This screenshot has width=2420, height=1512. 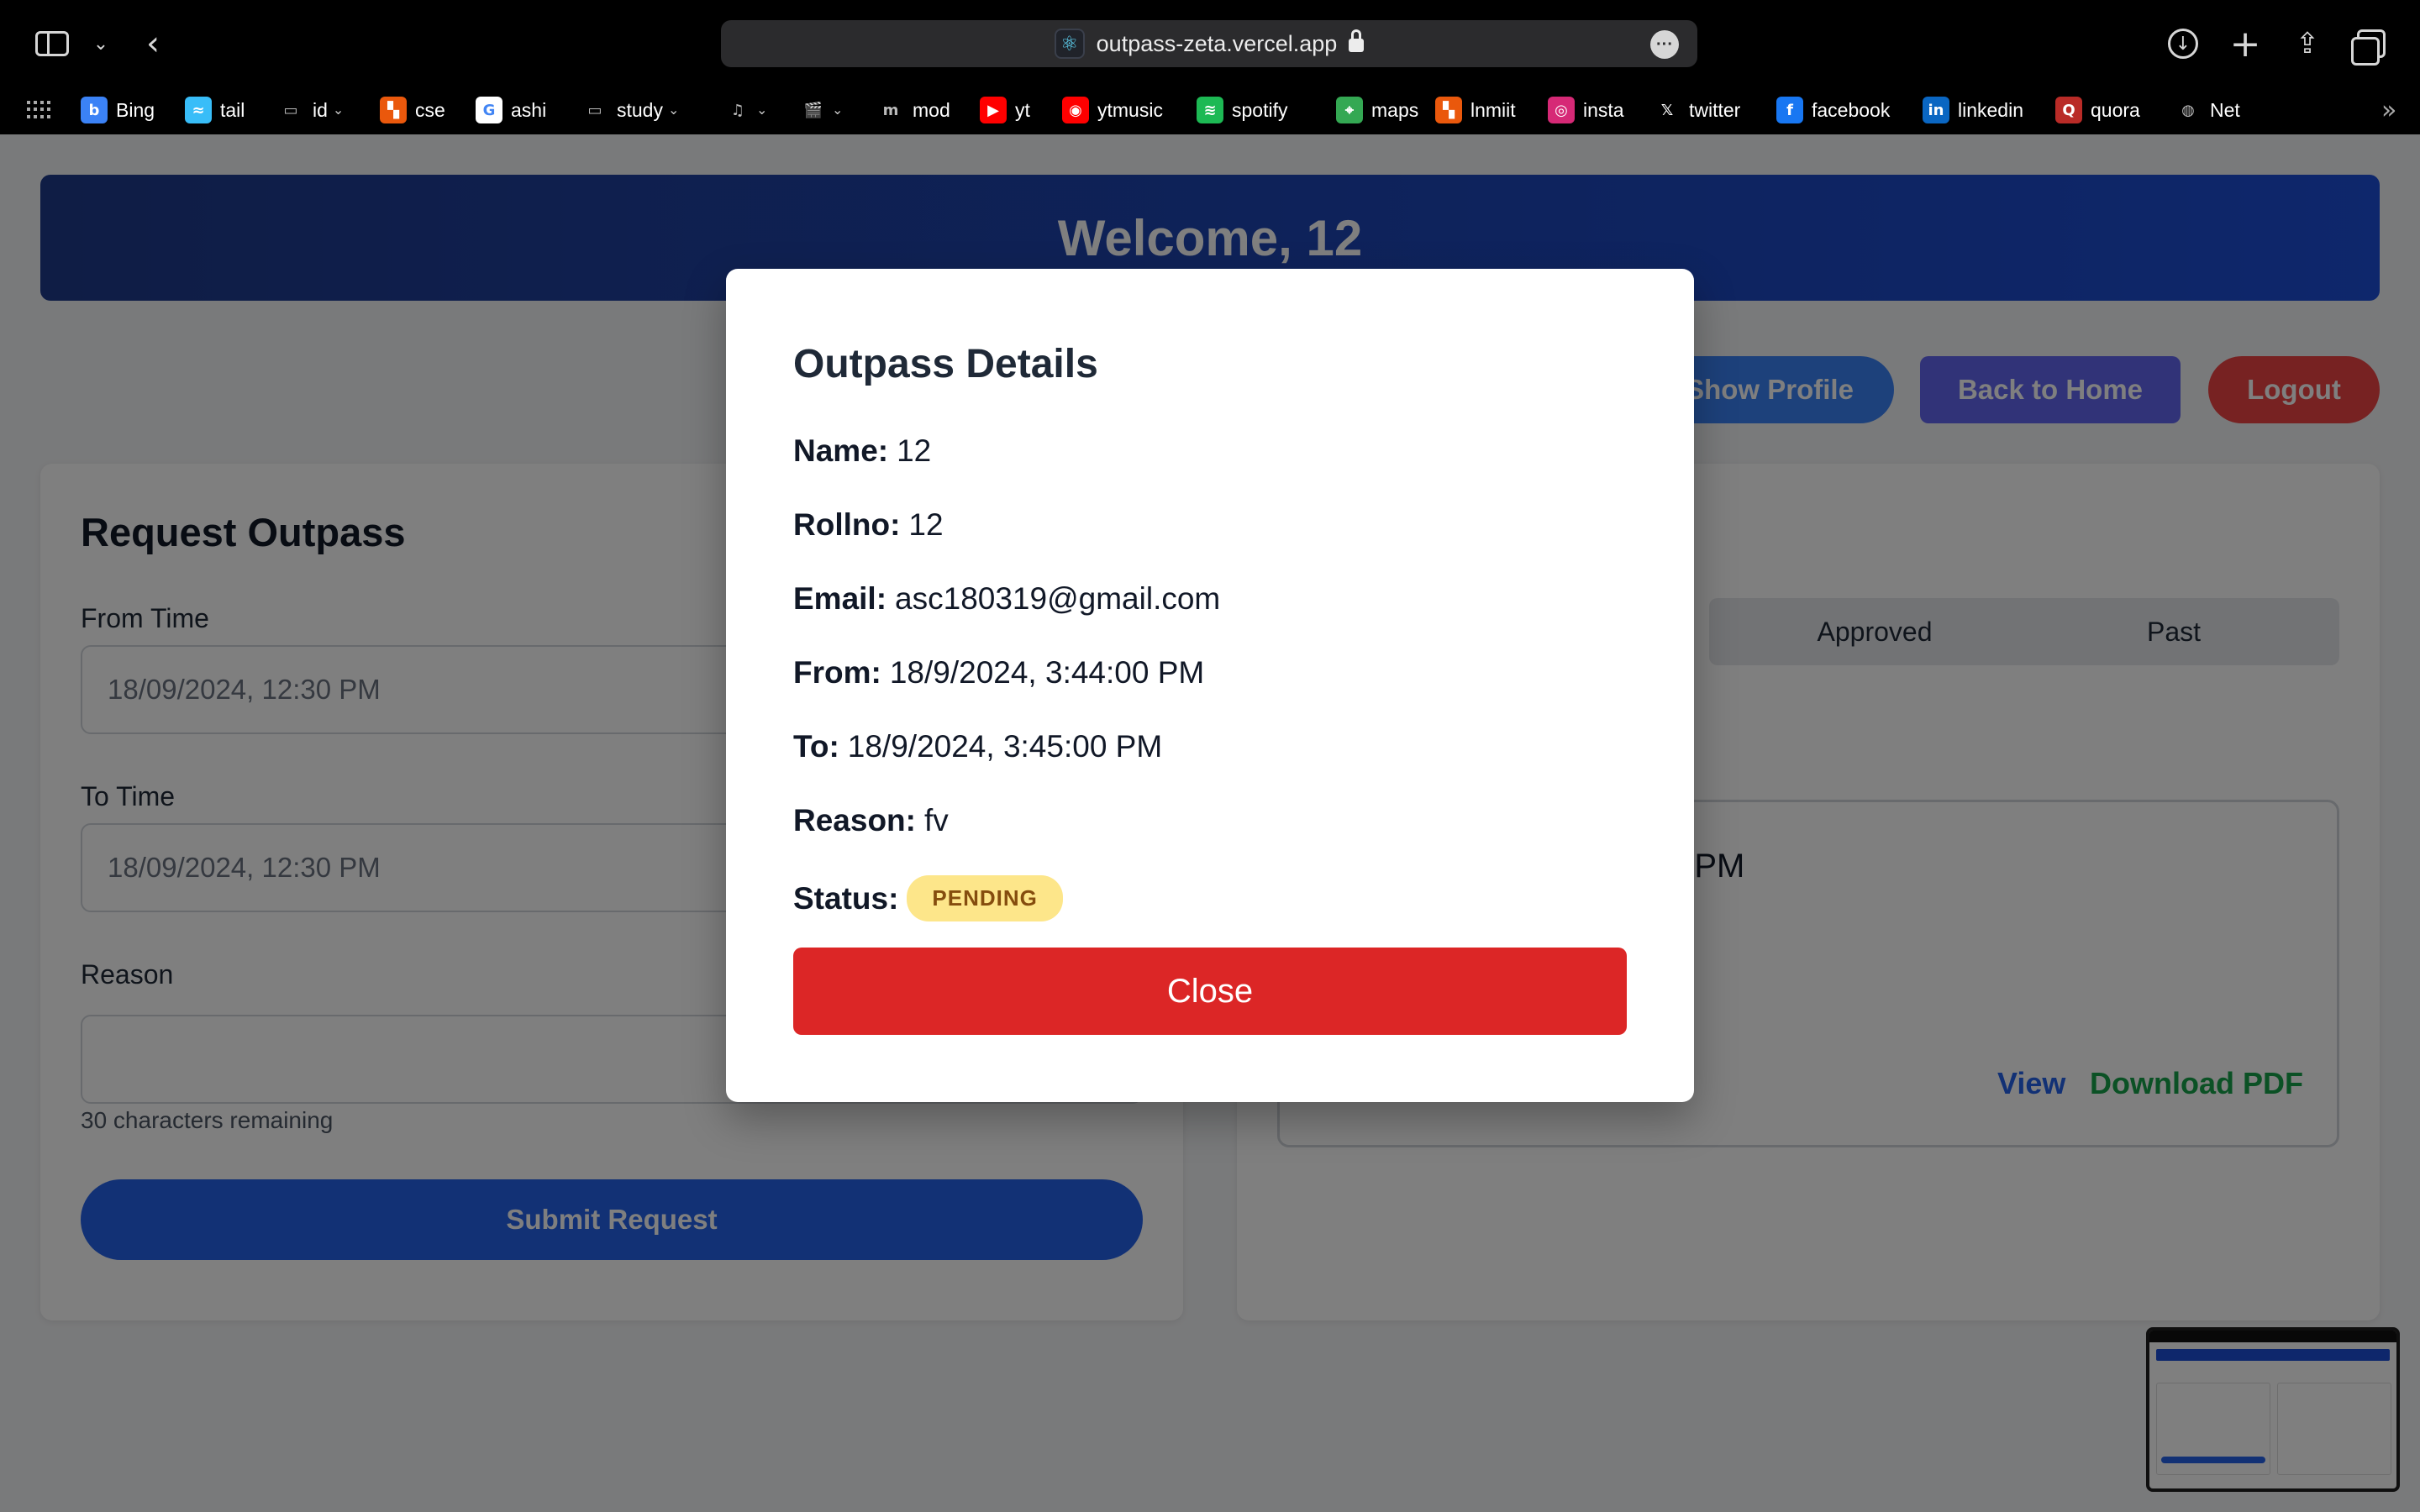 What do you see at coordinates (52, 43) in the screenshot?
I see `sidebar-toggle-icon` at bounding box center [52, 43].